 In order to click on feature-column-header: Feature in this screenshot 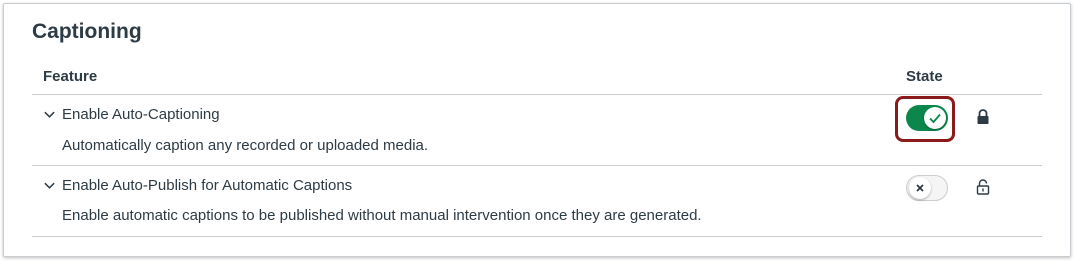, I will do `click(70, 76)`.